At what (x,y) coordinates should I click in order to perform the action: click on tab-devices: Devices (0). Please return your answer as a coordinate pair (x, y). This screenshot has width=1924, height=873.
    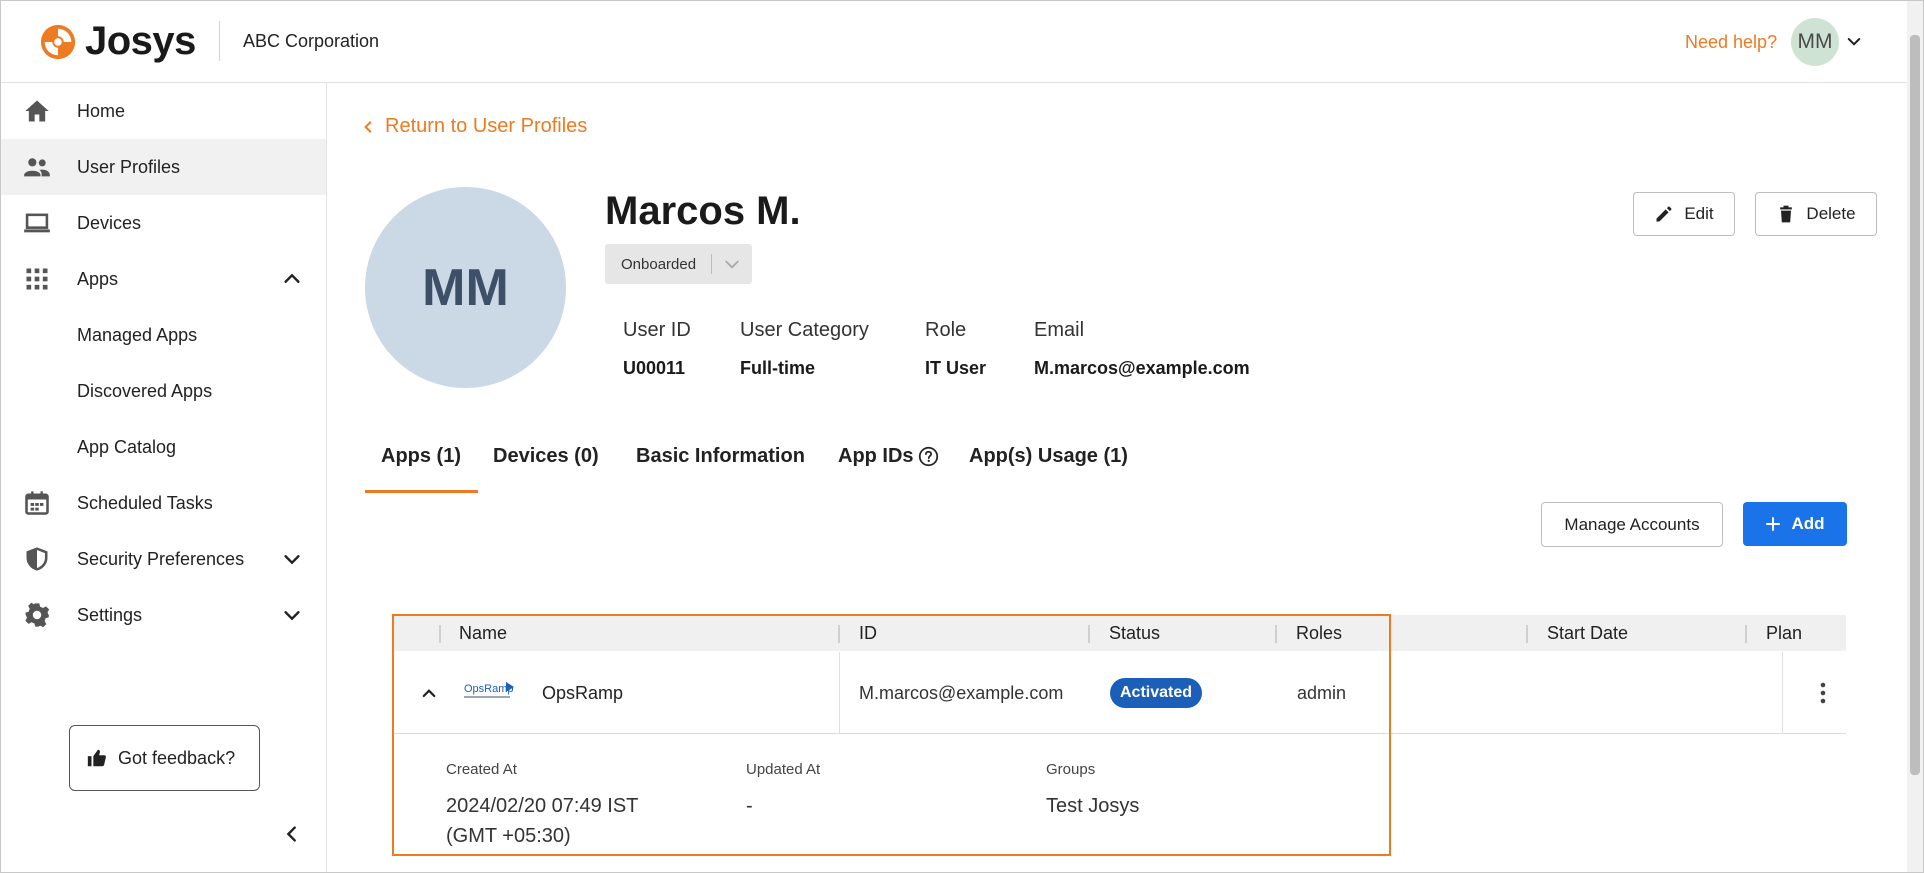
    Looking at the image, I should click on (546, 456).